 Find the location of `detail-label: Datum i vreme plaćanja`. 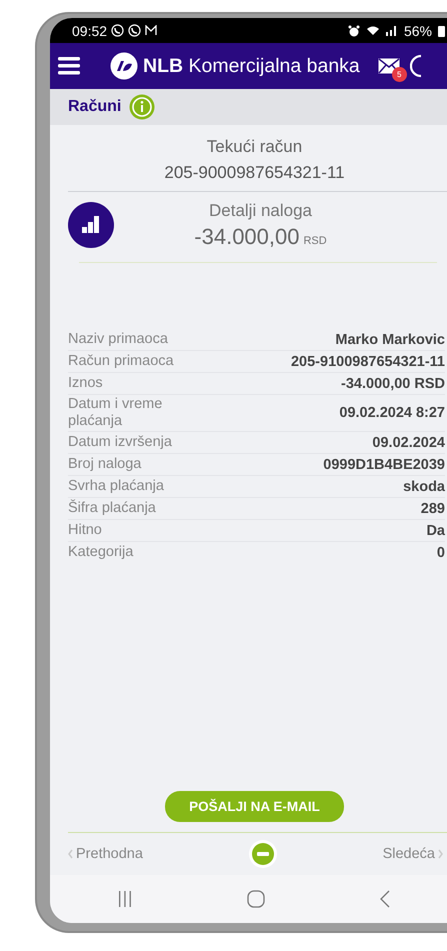

detail-label: Datum i vreme plaćanja is located at coordinates (116, 413).